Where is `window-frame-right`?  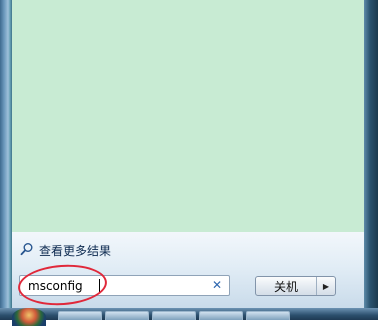
window-frame-right is located at coordinates (371, 160).